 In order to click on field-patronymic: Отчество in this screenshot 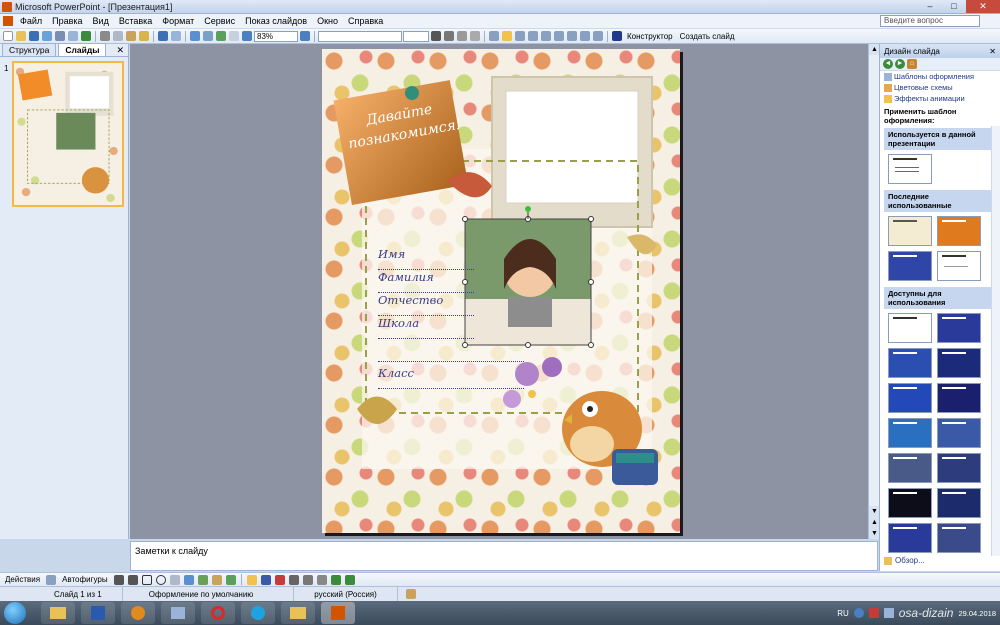, I will do `click(426, 304)`.